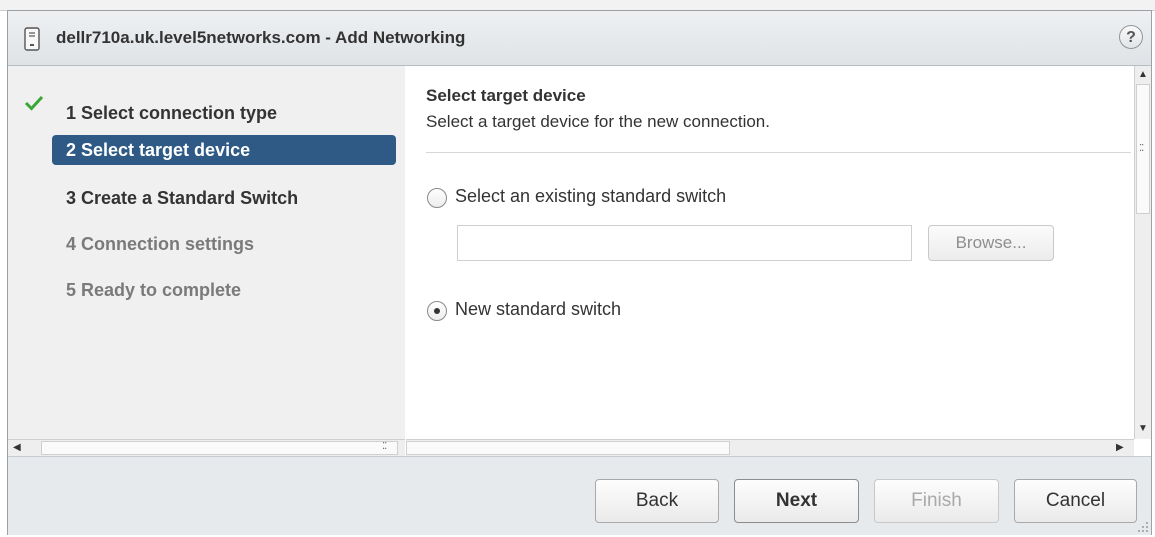 Image resolution: width=1155 pixels, height=537 pixels. What do you see at coordinates (770, 447) in the screenshot?
I see `content-horizontal-scrollbar: ▶` at bounding box center [770, 447].